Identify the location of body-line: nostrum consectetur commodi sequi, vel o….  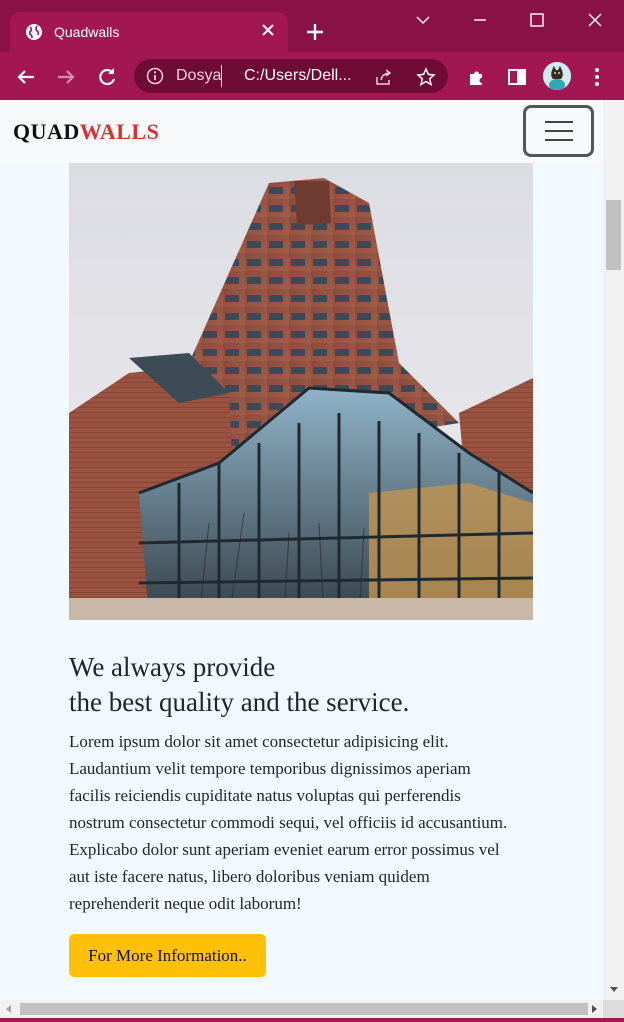
(288, 822).